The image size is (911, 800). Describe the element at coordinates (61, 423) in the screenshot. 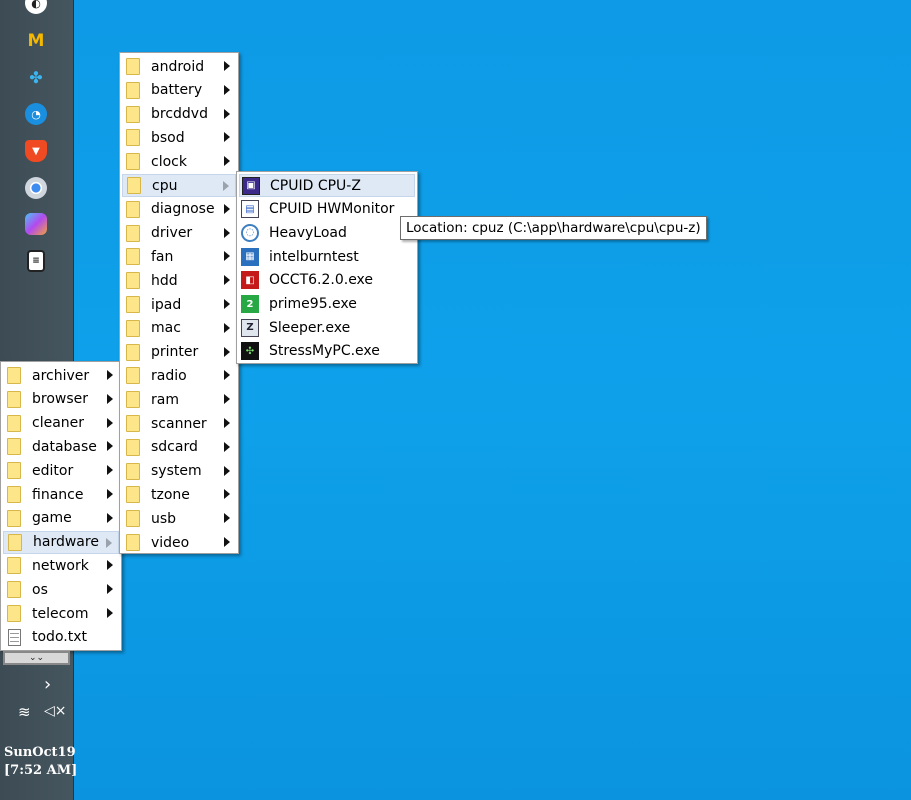

I see `root-item-cleaner: cleaner` at that location.